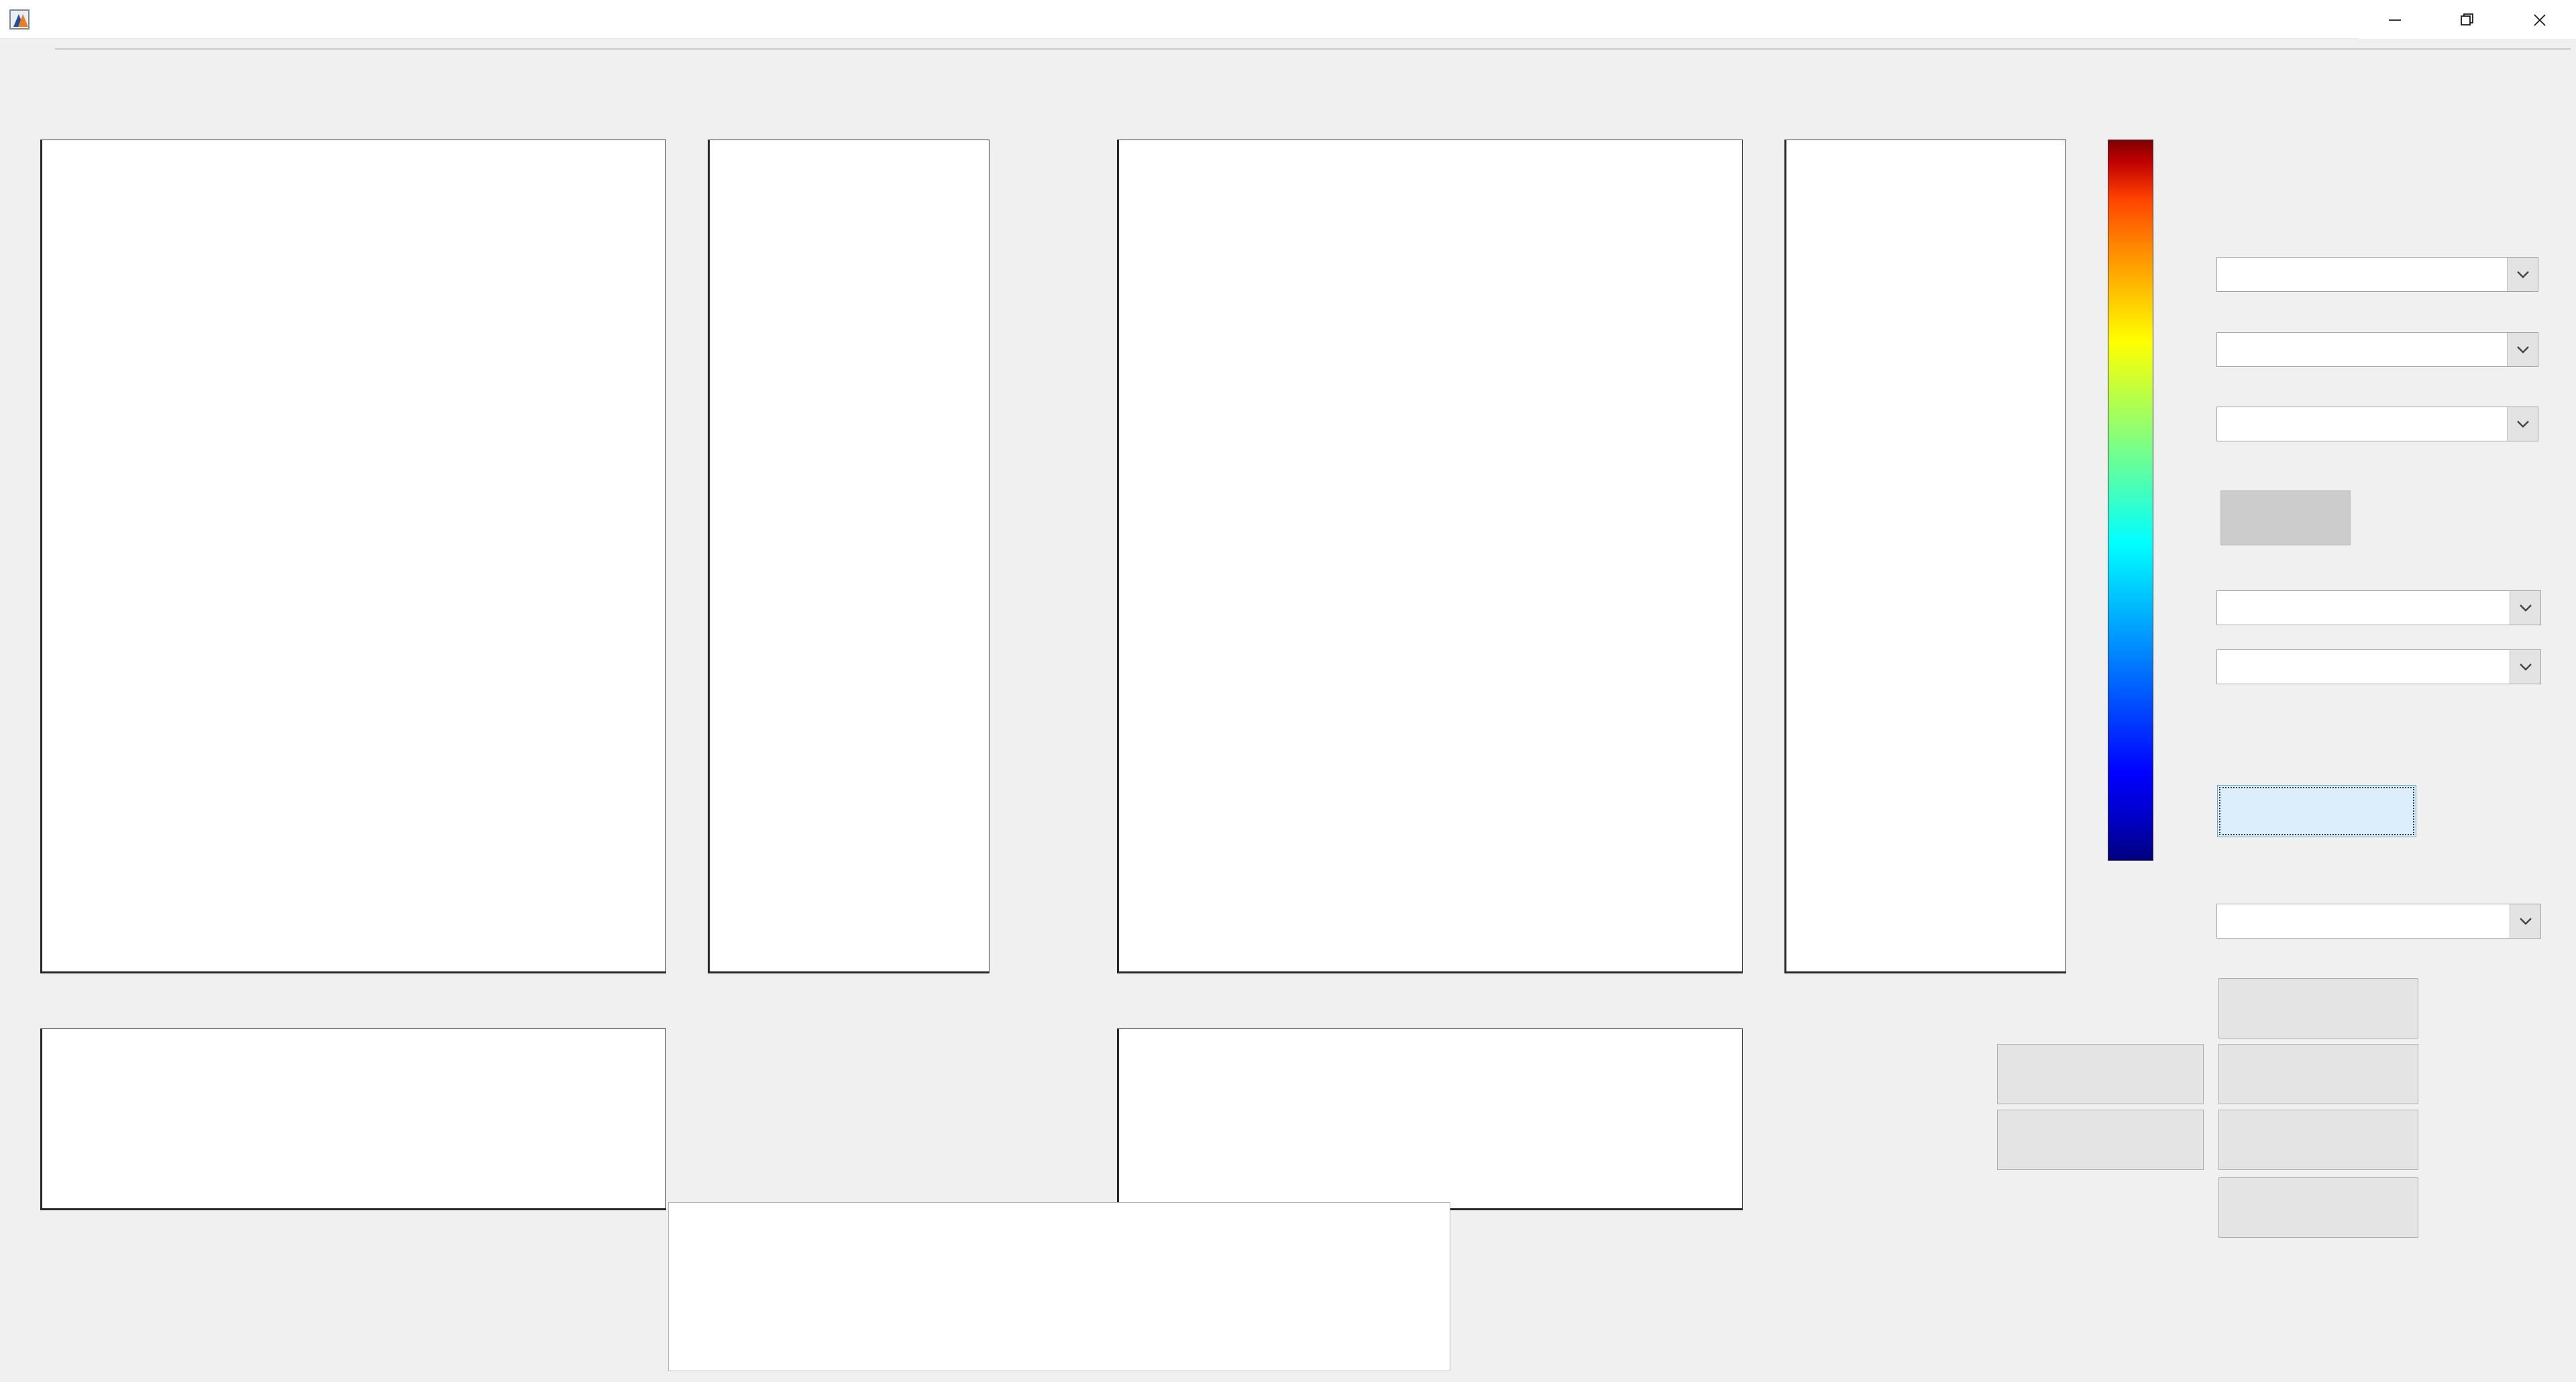 The image size is (2576, 1382). I want to click on update-color-scheme-button, so click(2316, 811).